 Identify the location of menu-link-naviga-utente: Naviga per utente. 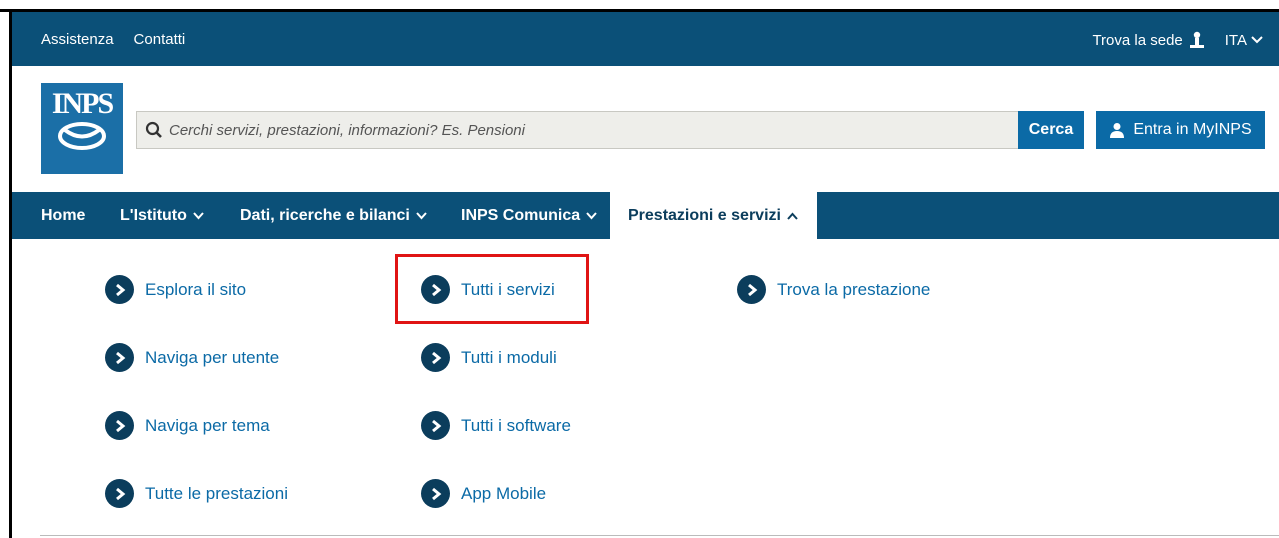
(192, 357).